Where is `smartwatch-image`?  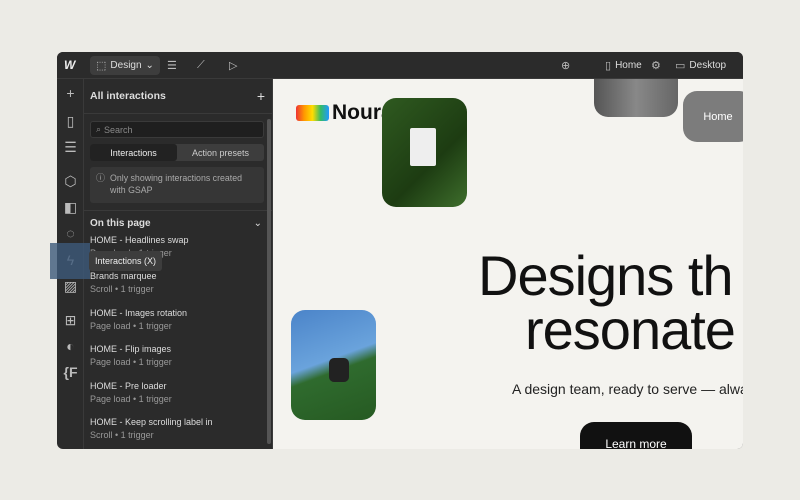 smartwatch-image is located at coordinates (333, 365).